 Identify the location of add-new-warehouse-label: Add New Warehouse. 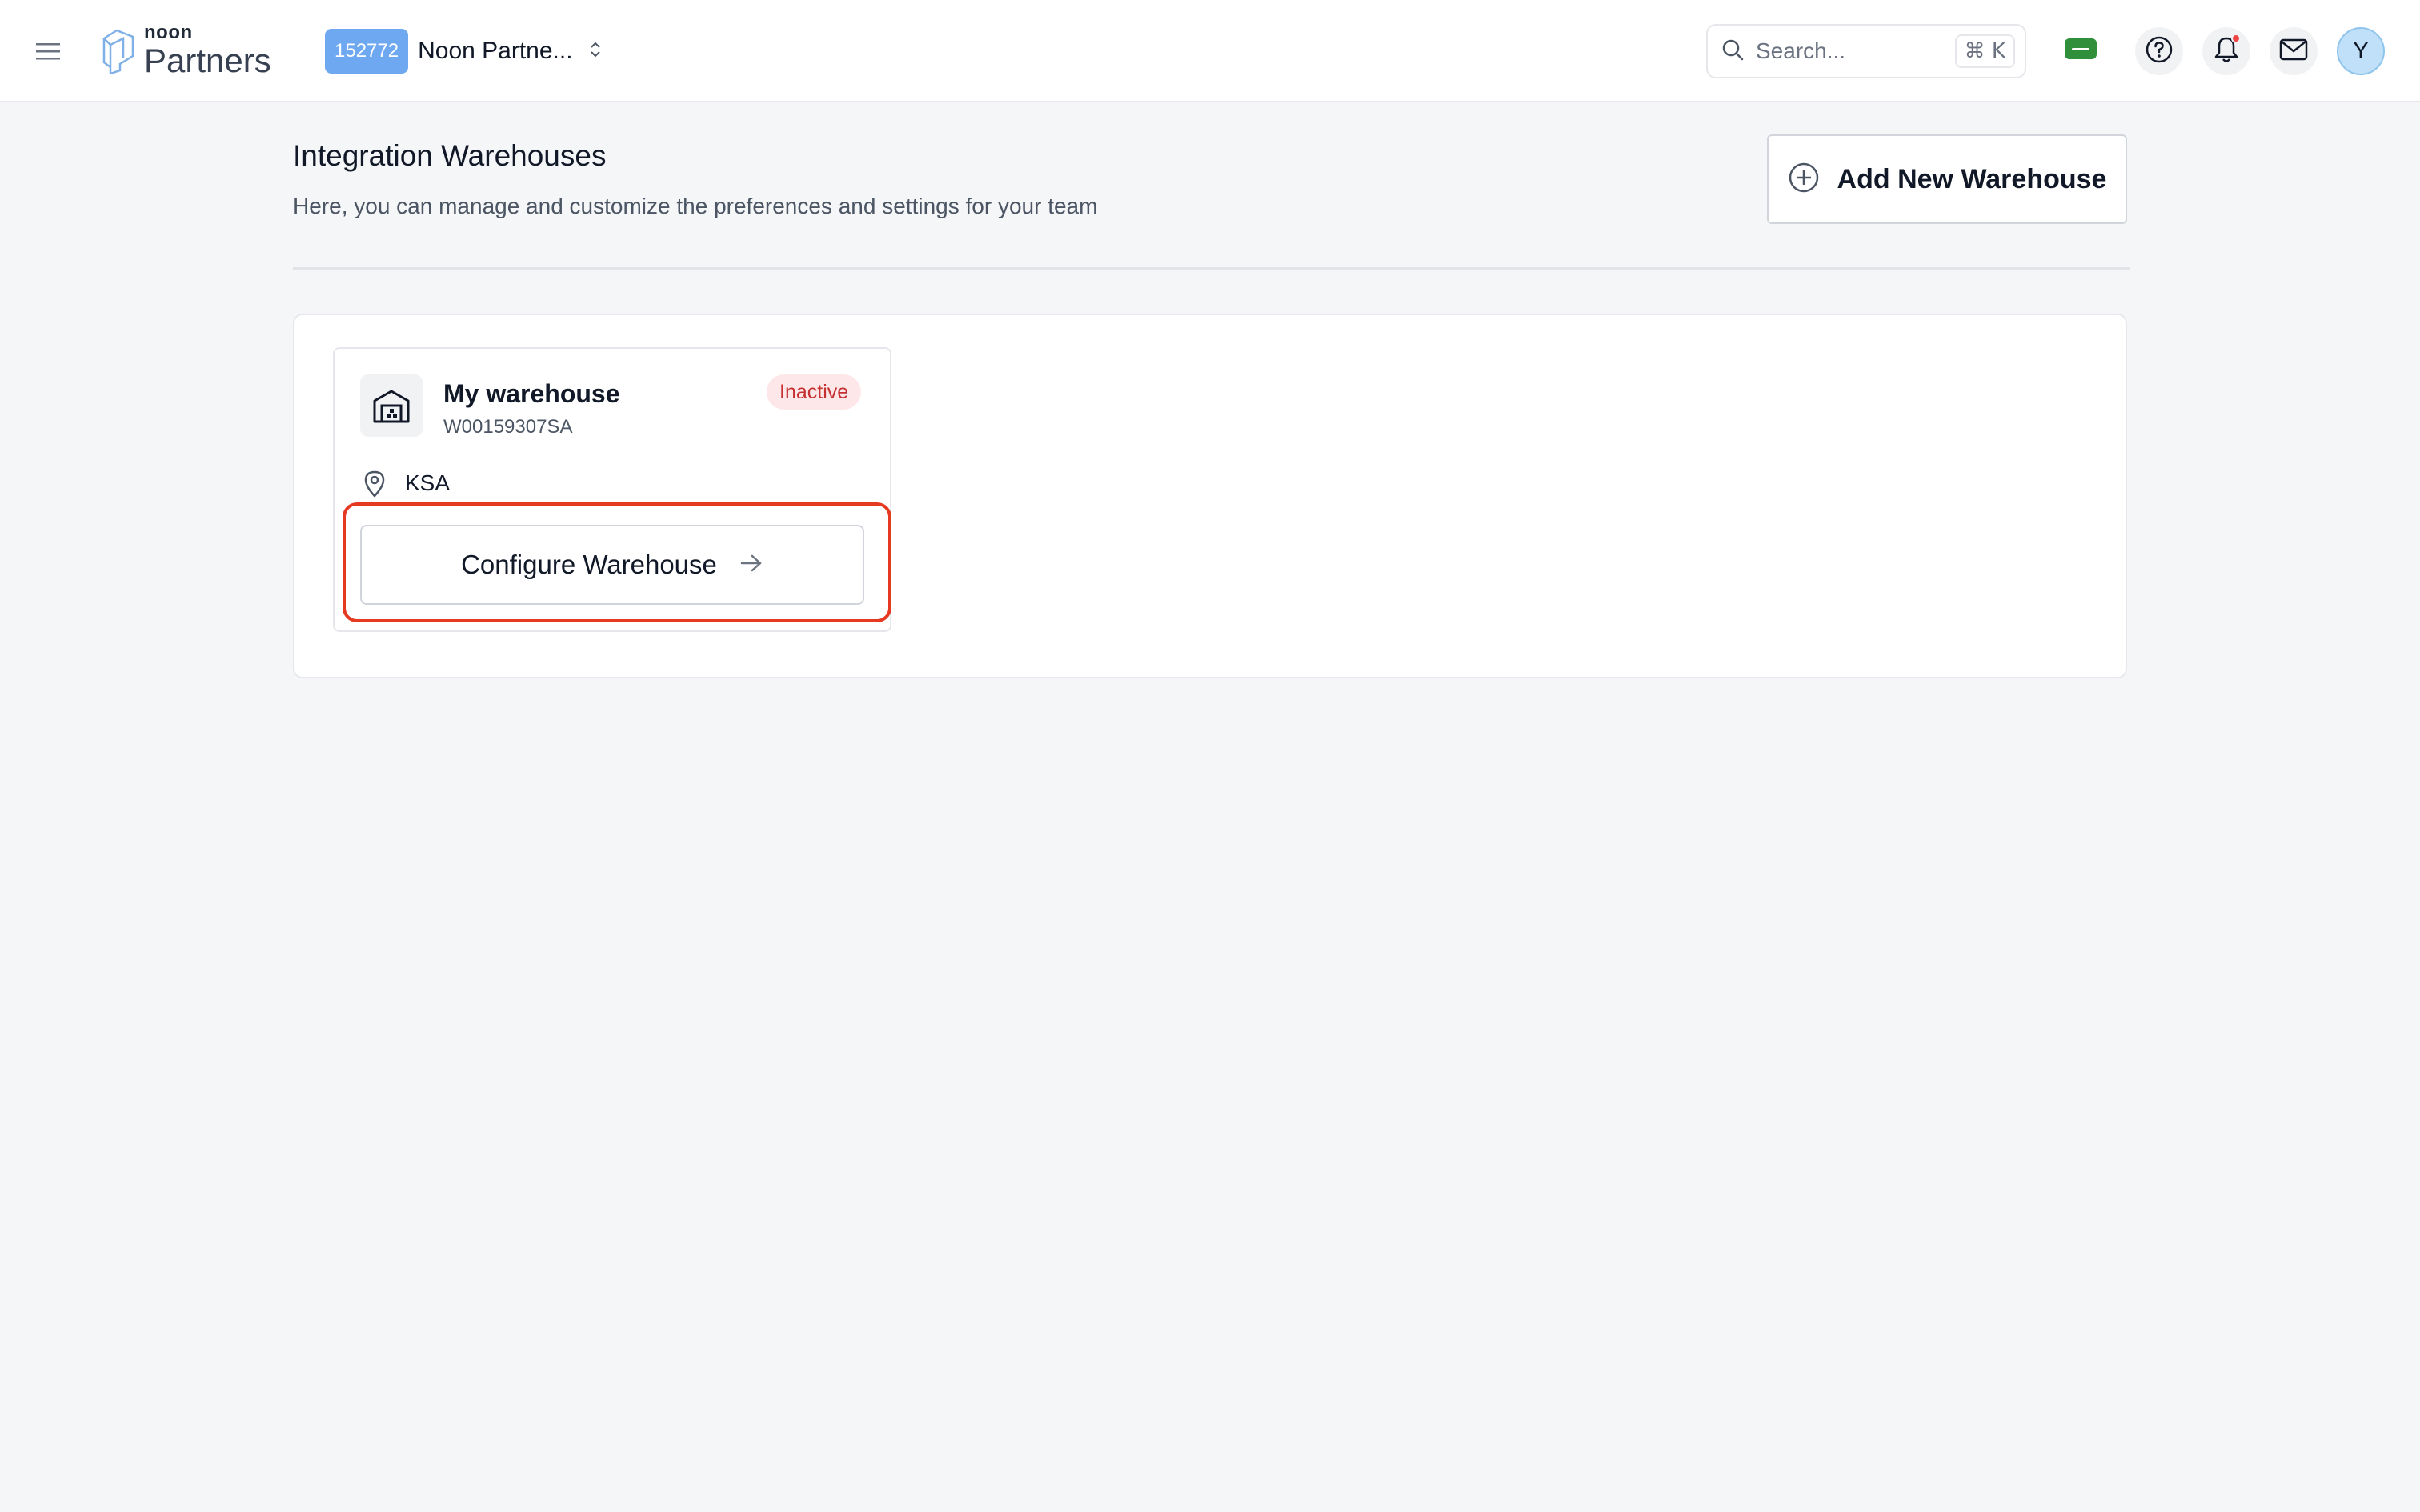
(1972, 178).